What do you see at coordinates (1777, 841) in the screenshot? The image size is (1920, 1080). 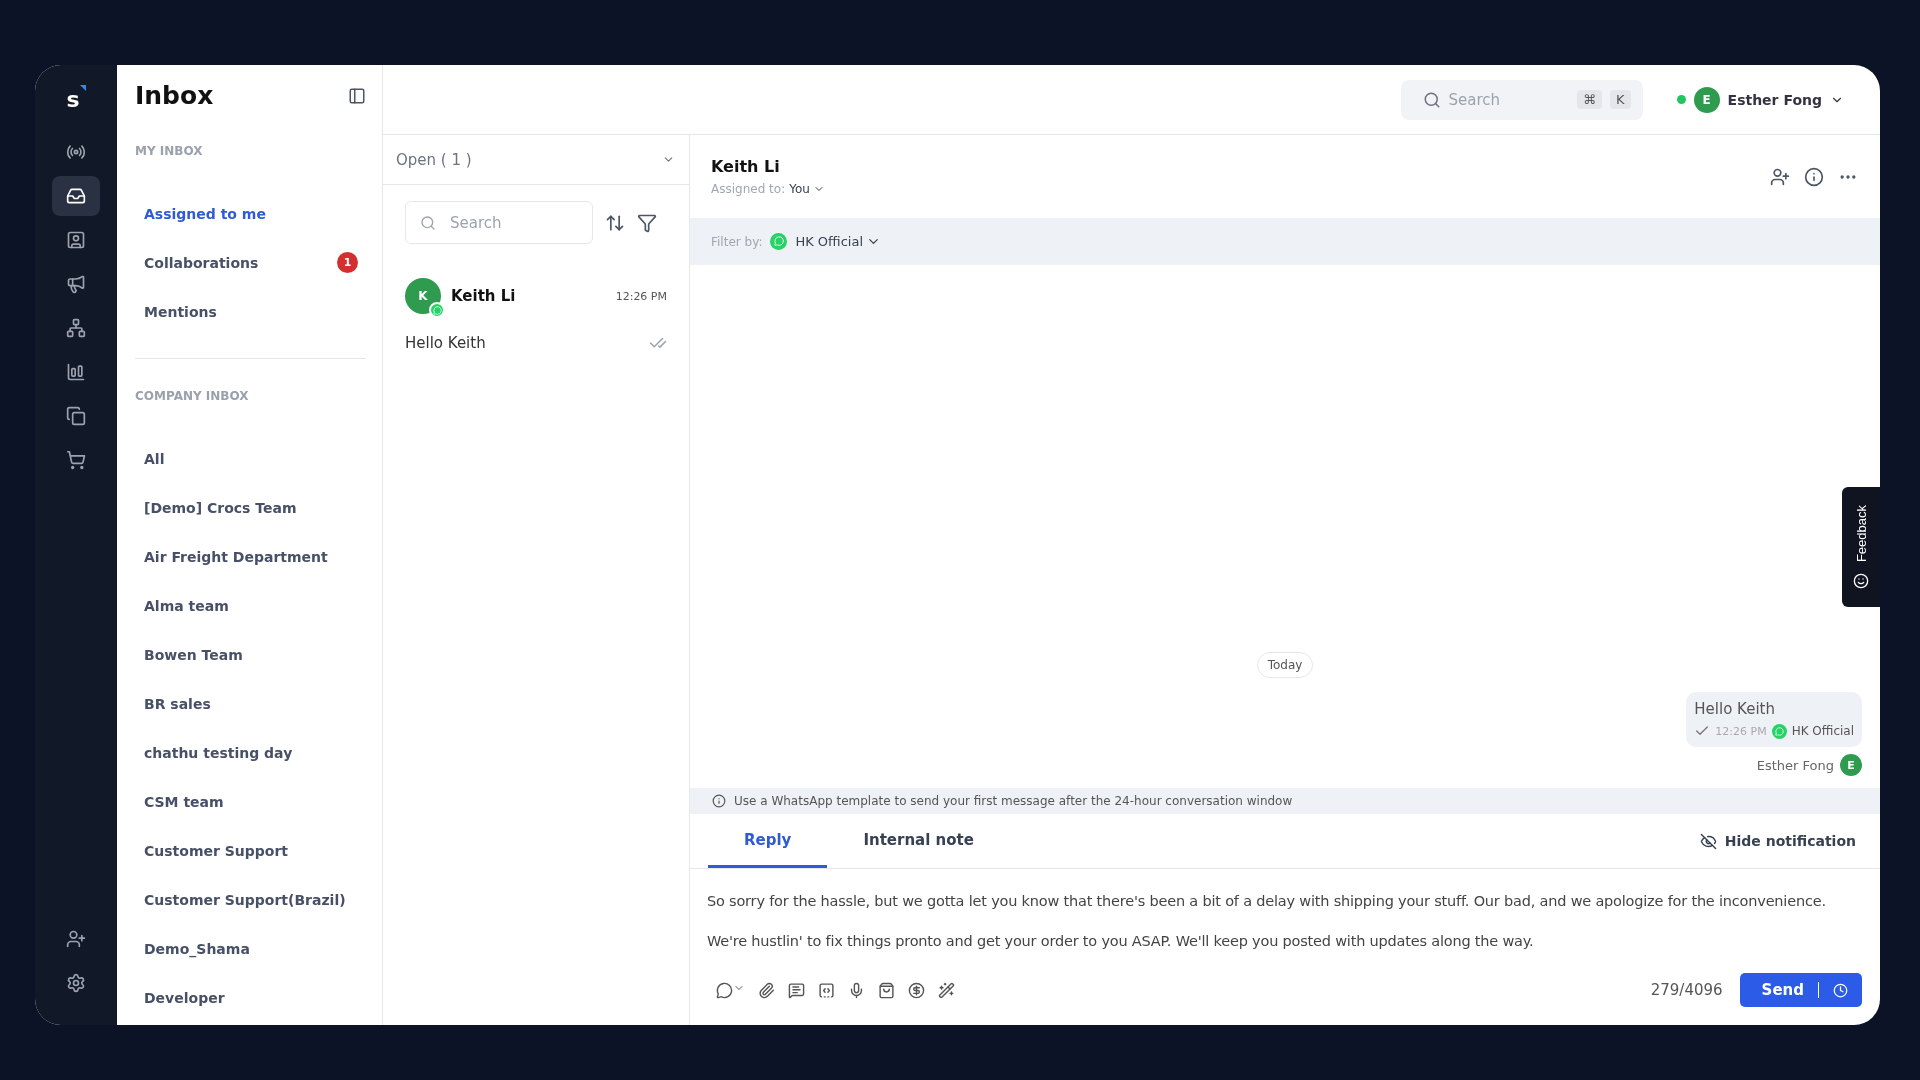 I see `hide-notification-button: Hide notification` at bounding box center [1777, 841].